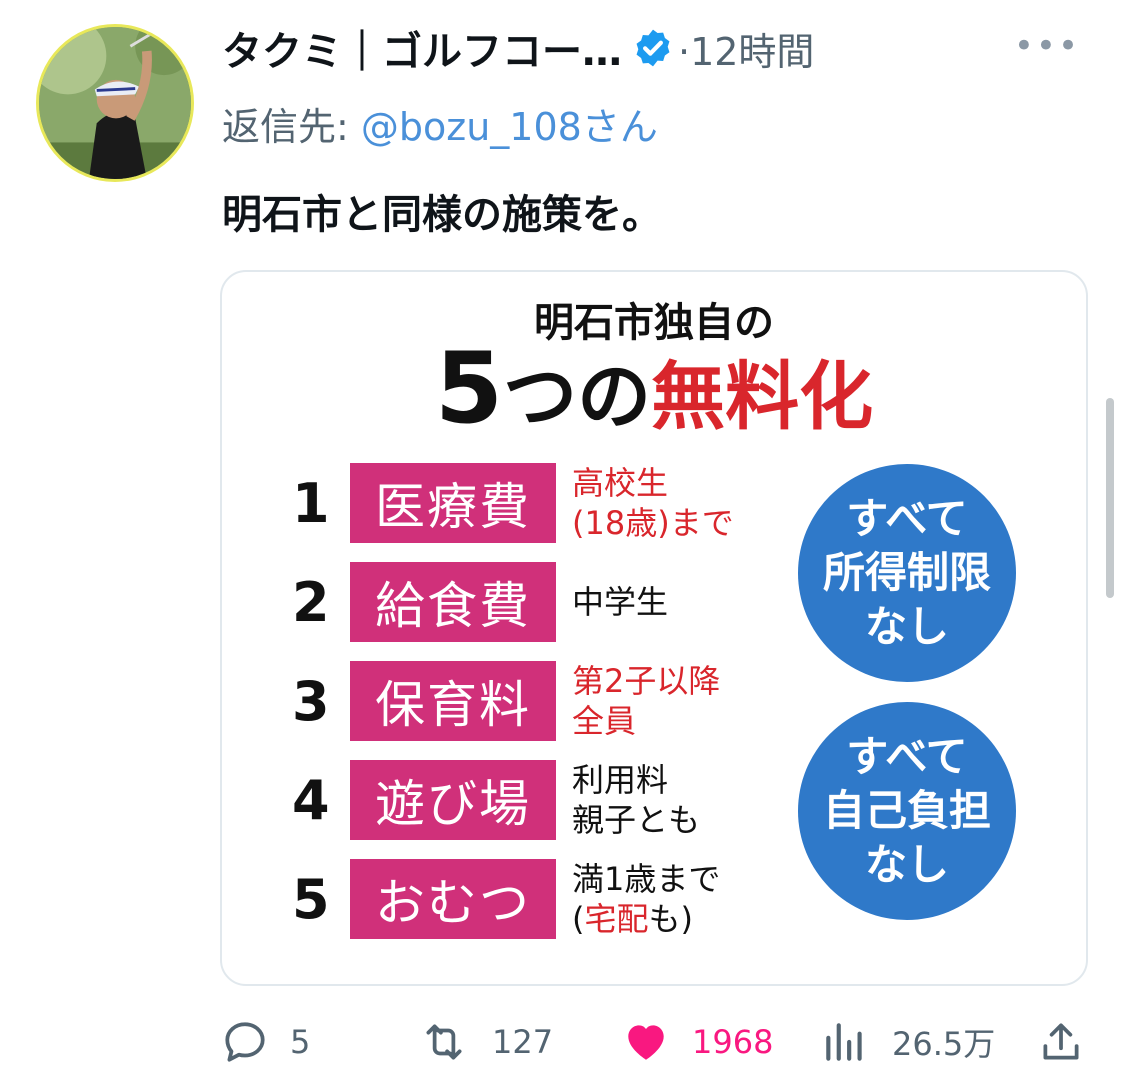 The height and width of the screenshot is (1079, 1124). I want to click on item-note-paren-open: (, so click(578, 919).